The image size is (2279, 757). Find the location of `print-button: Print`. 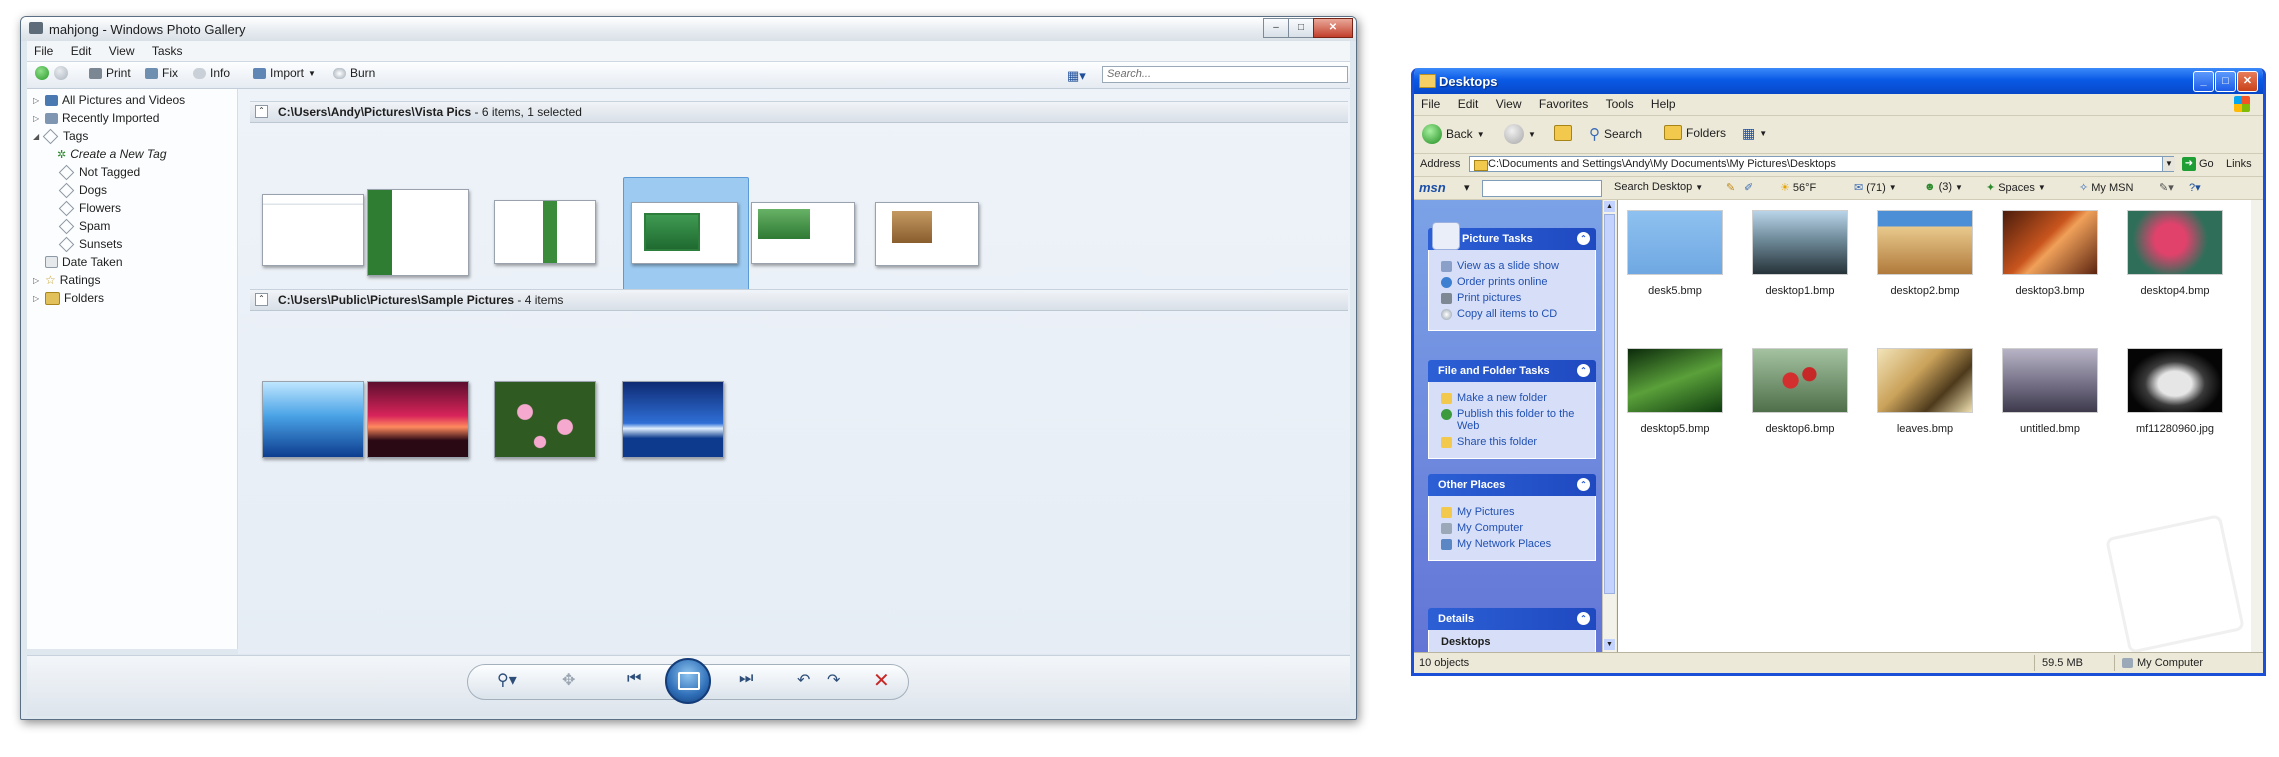

print-button: Print is located at coordinates (110, 73).